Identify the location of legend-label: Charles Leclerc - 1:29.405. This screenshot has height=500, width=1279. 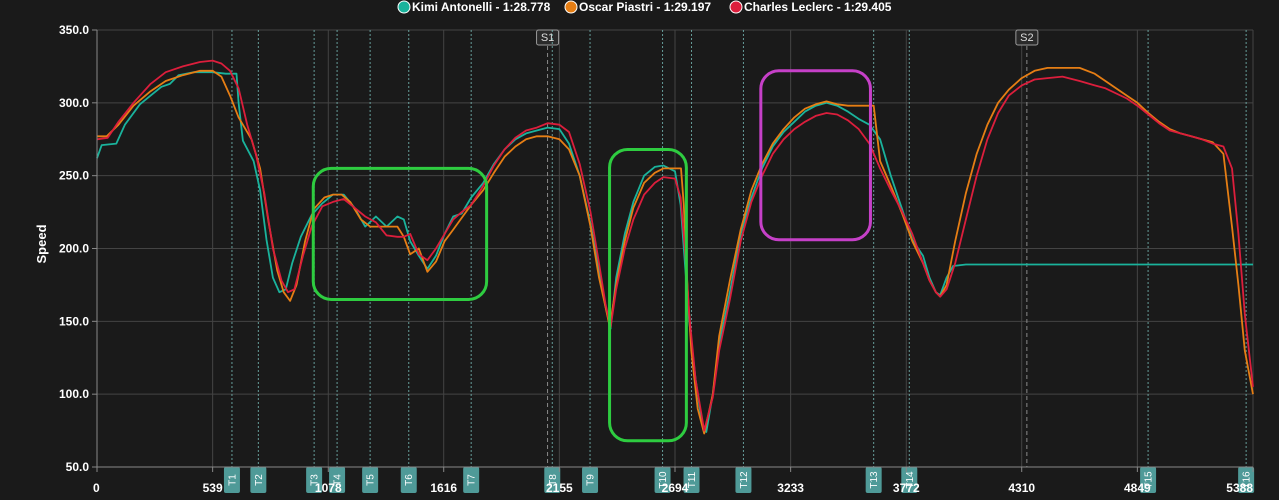
(818, 7).